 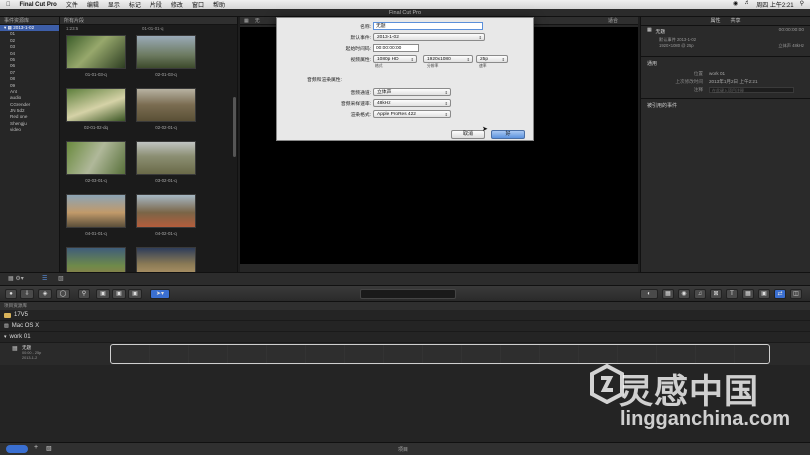 I want to click on video-properties-label: 视频属性:, so click(x=360, y=60).